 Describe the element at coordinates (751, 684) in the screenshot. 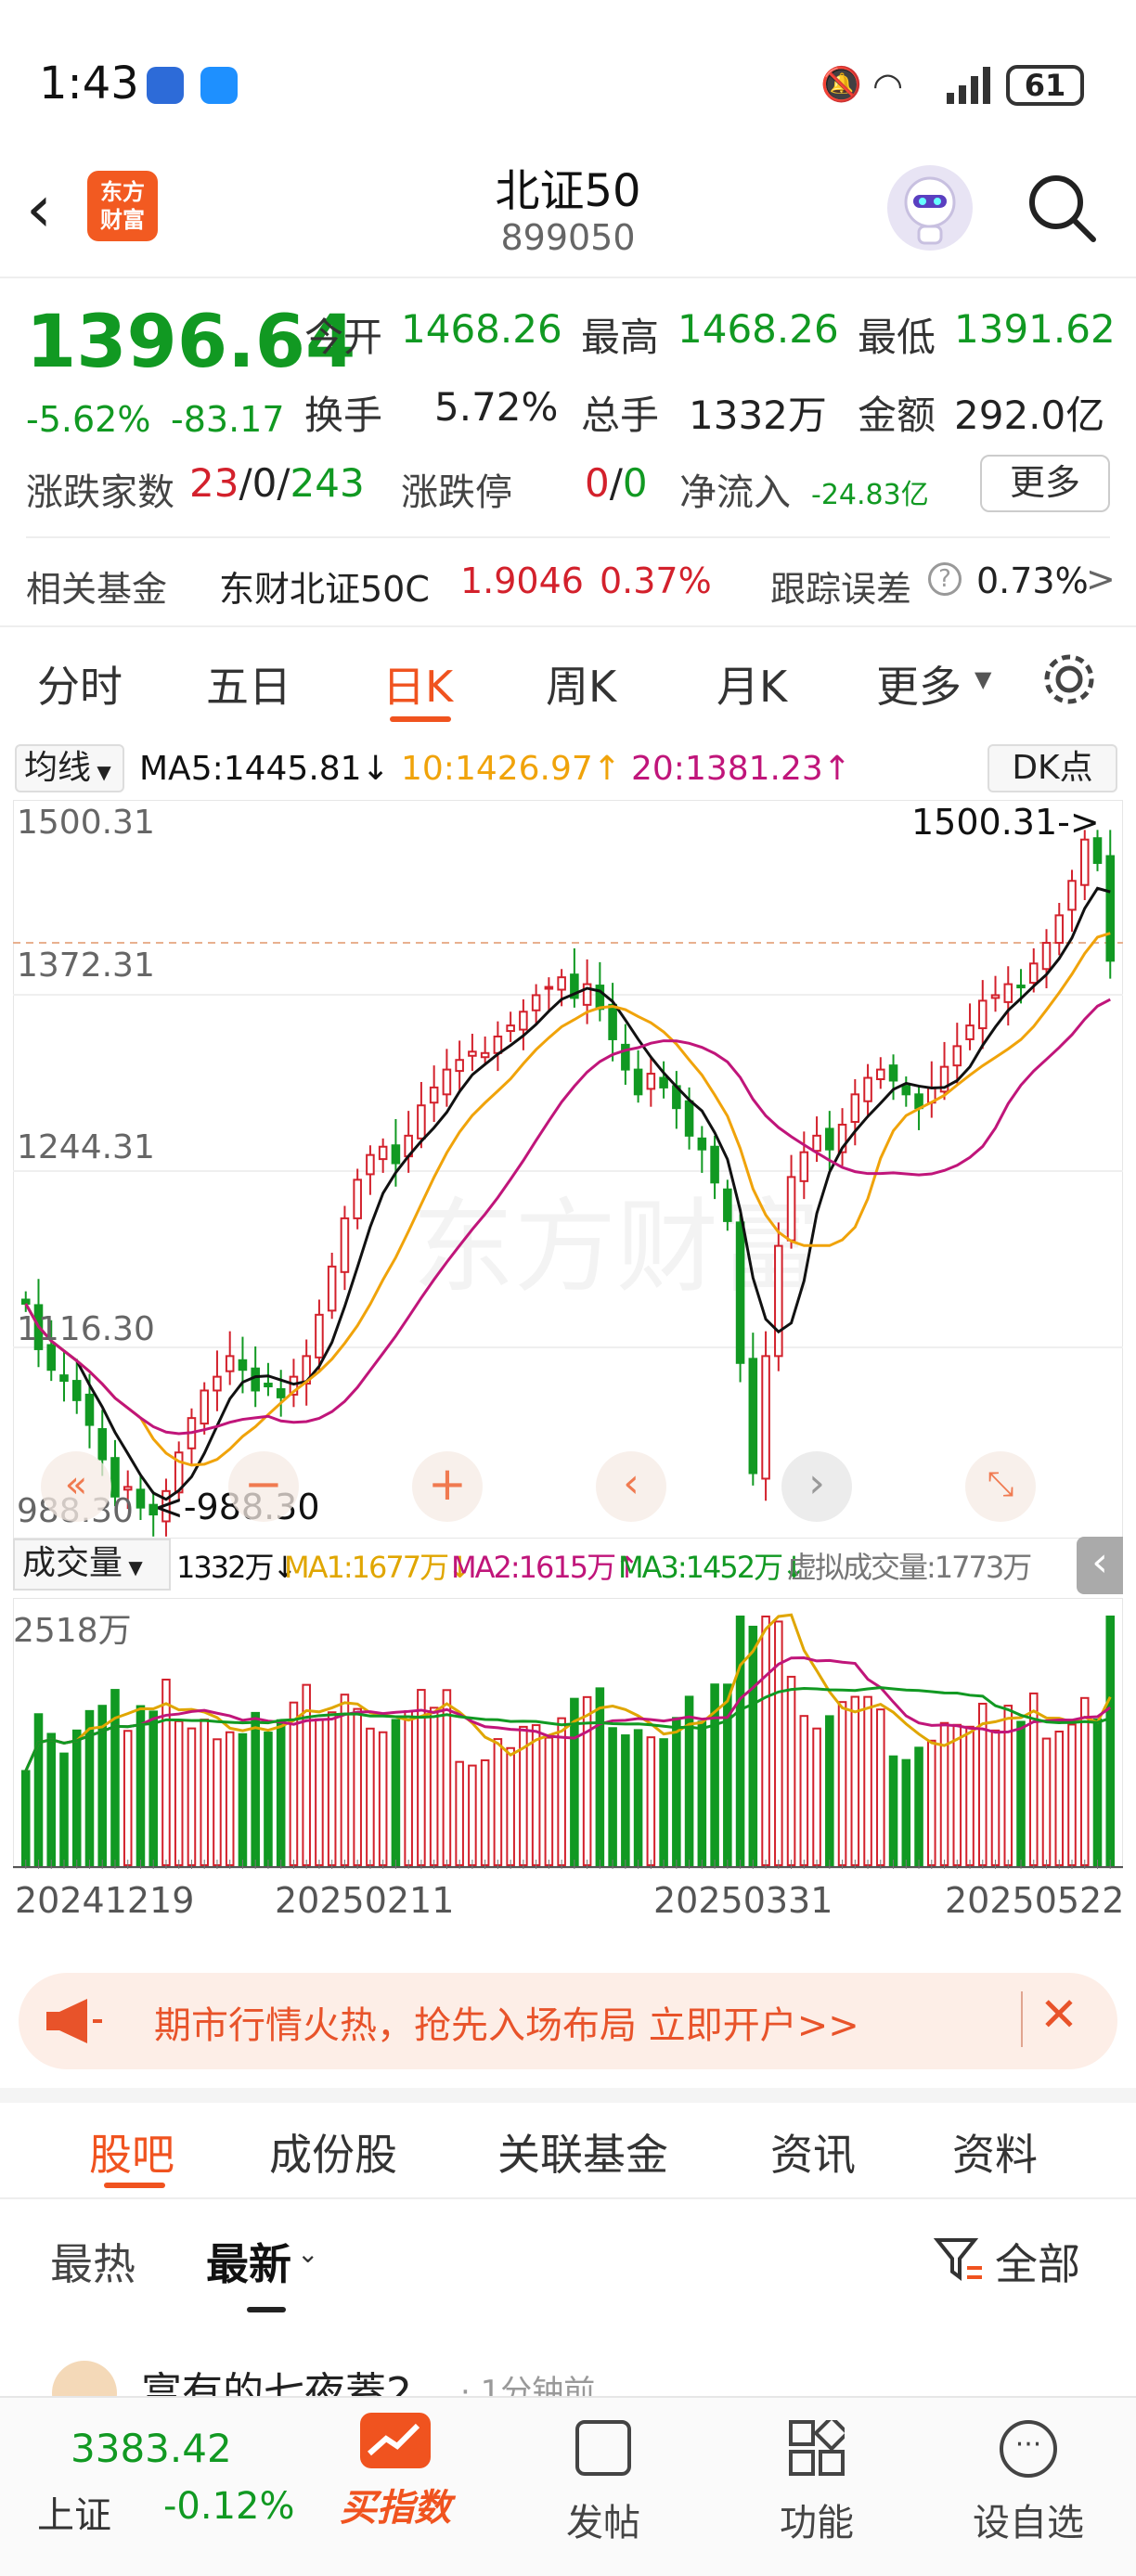

I see `tab-monthly-k: 月K` at that location.